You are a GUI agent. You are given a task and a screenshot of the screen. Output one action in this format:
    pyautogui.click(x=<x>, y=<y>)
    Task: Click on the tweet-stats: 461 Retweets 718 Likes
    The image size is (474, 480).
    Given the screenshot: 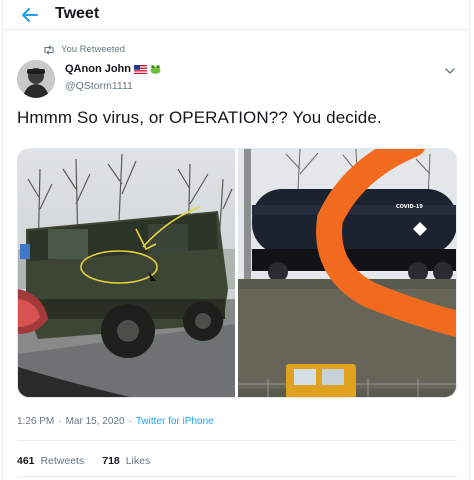 What is the action you would take?
    pyautogui.click(x=83, y=461)
    